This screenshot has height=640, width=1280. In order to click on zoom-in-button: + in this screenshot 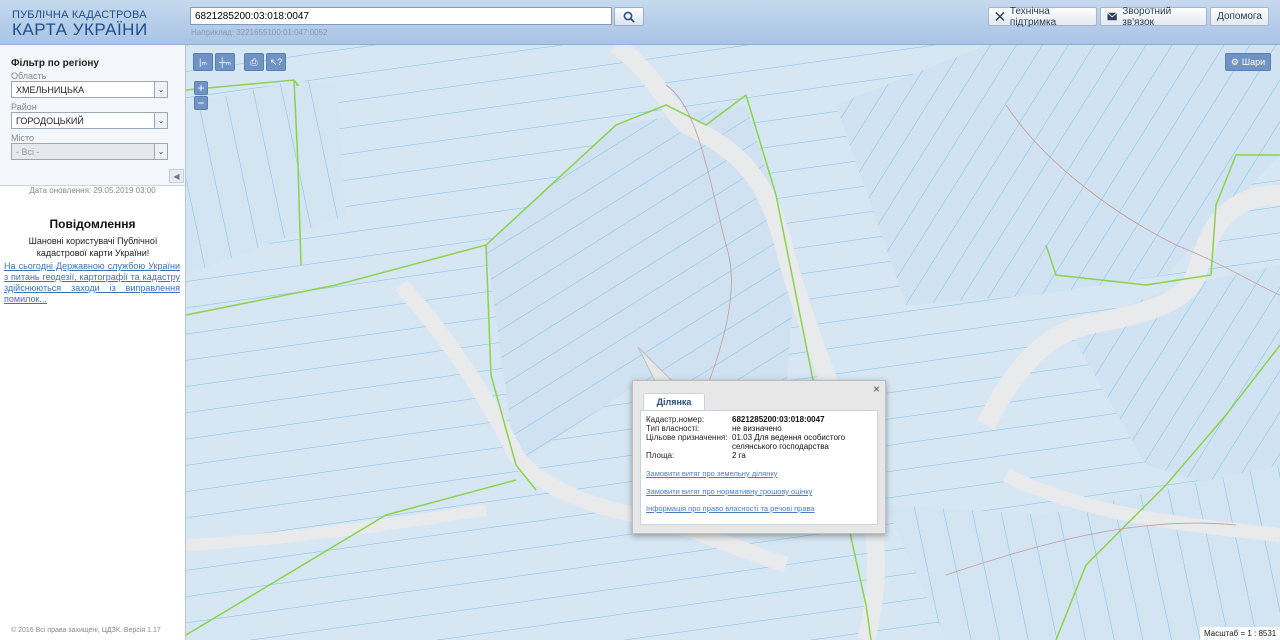, I will do `click(201, 88)`.